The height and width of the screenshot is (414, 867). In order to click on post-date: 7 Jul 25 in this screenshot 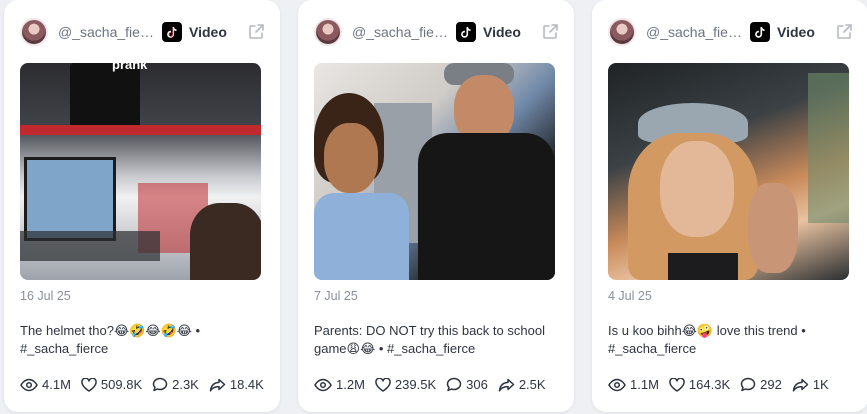, I will do `click(336, 296)`.